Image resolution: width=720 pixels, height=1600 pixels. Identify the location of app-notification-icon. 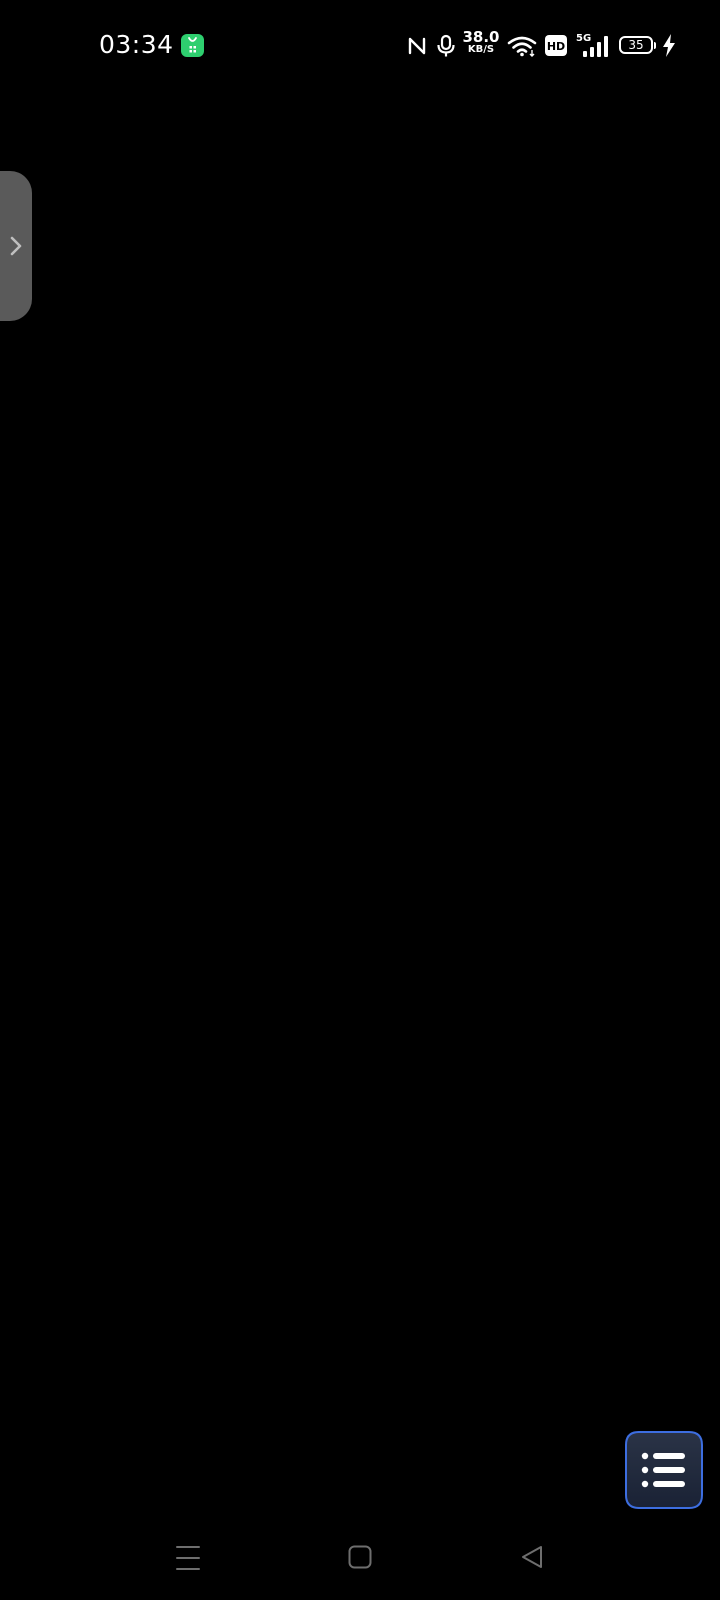
(192, 45).